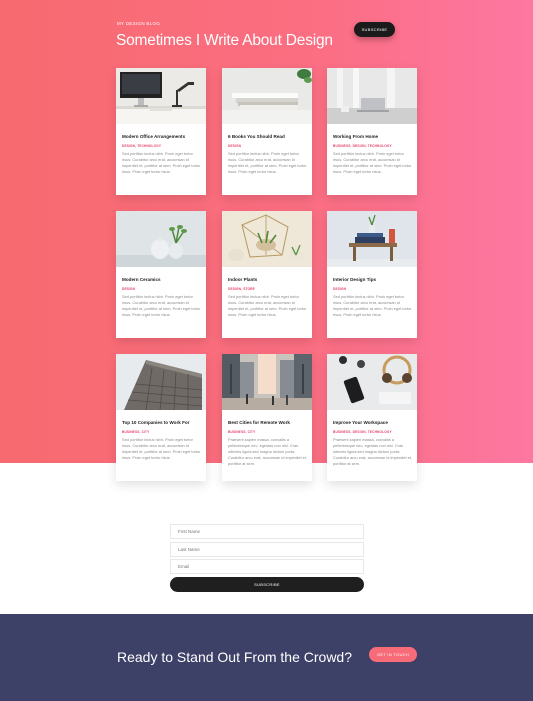  Describe the element at coordinates (267, 549) in the screenshot. I see `last-name-field: Last Name` at that location.